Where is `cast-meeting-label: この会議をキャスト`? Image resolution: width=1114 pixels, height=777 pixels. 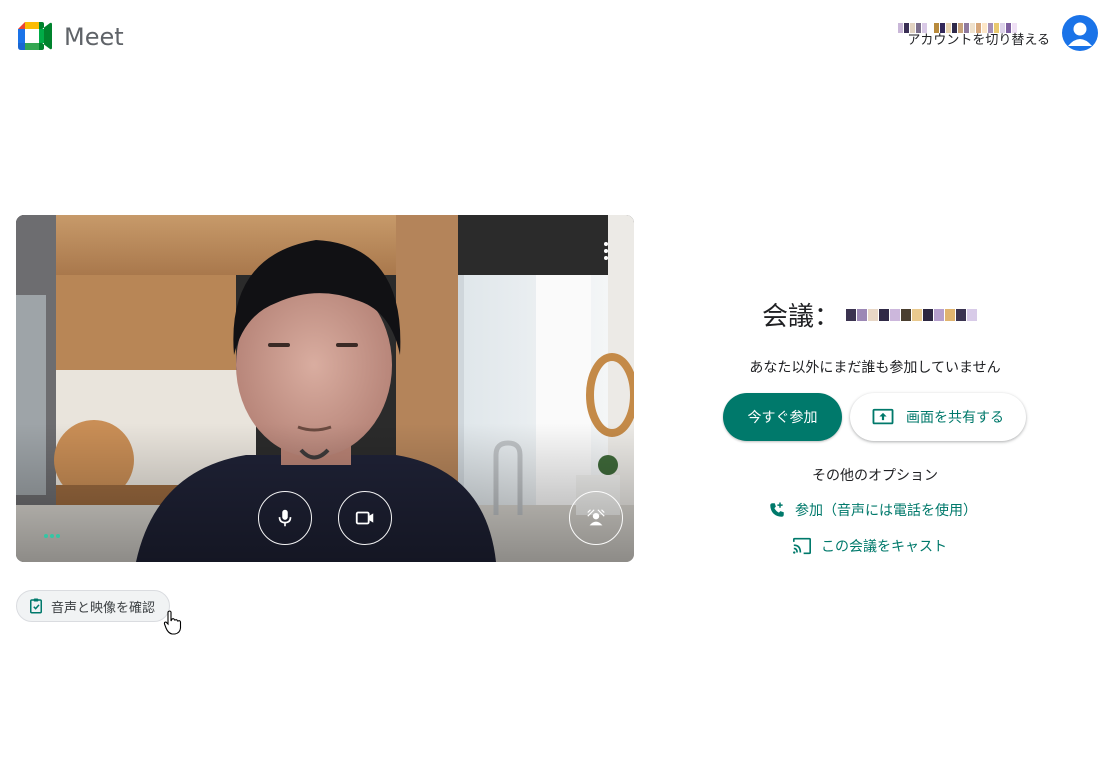 cast-meeting-label: この会議をキャスト is located at coordinates (884, 547).